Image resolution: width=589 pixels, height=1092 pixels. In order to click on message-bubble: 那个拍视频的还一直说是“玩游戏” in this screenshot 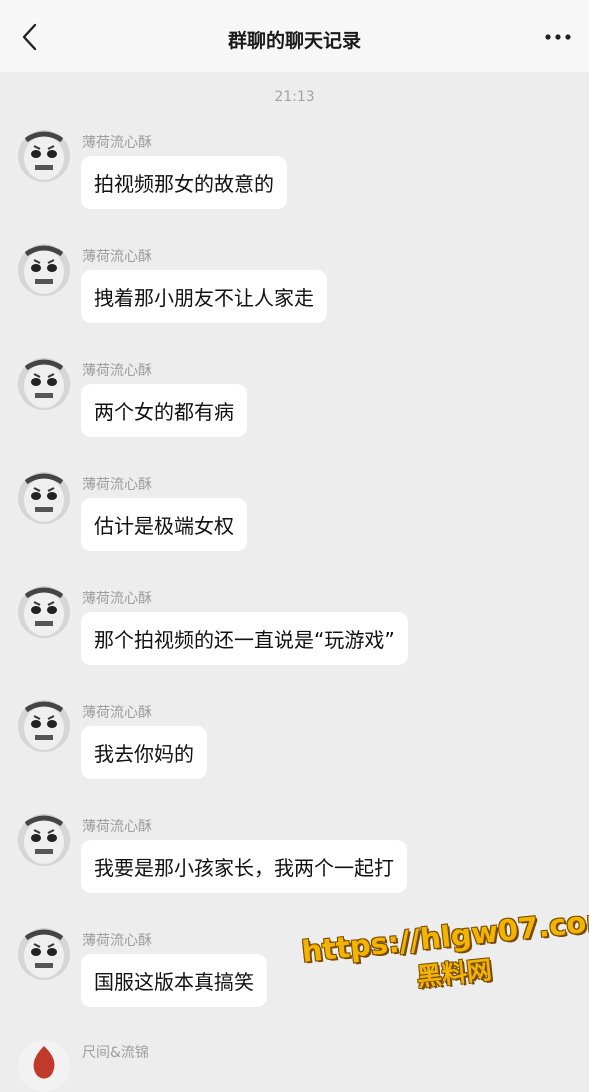, I will do `click(244, 638)`.